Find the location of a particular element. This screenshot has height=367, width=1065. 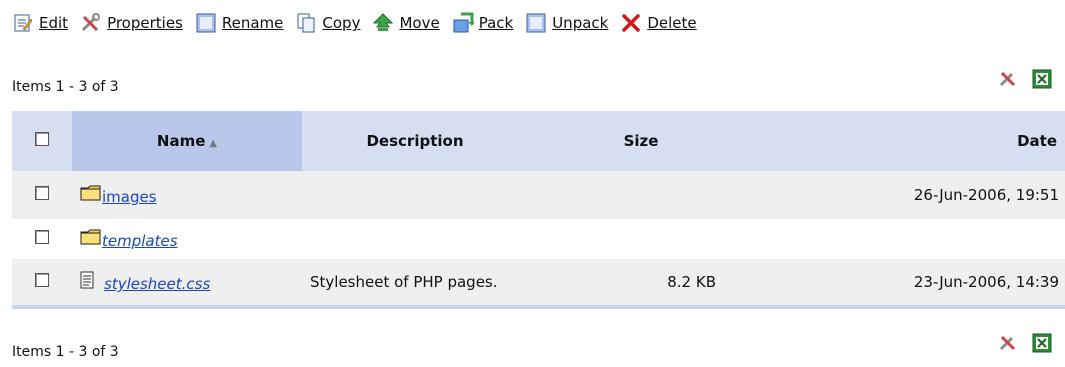

column-header-name: Name ▲ is located at coordinates (187, 141).